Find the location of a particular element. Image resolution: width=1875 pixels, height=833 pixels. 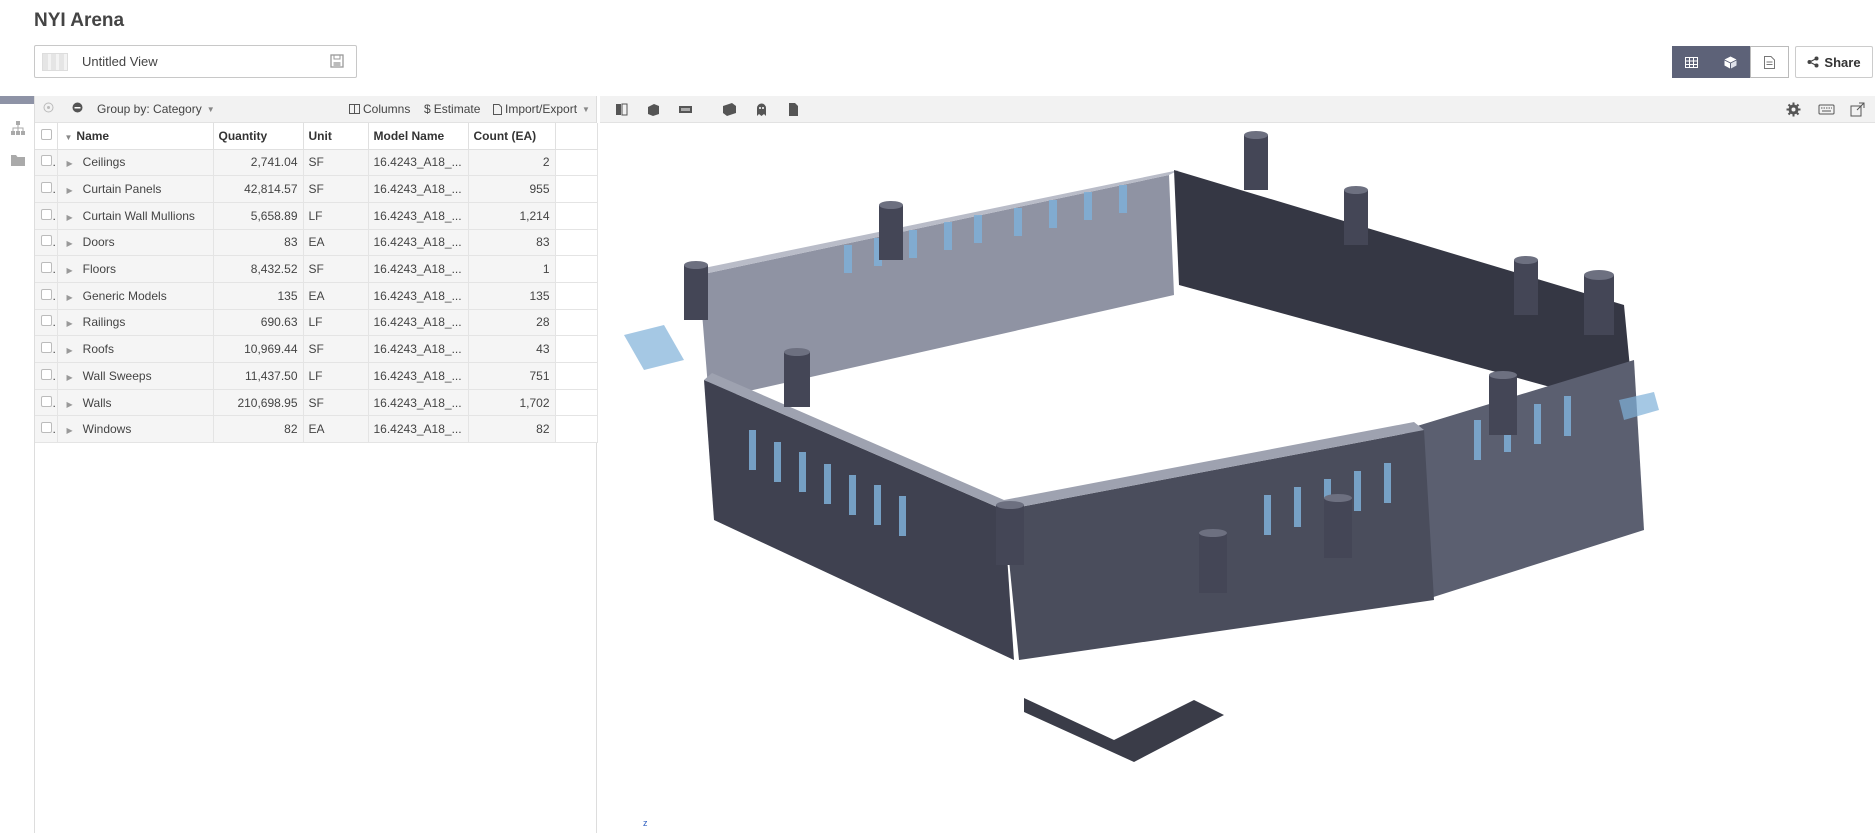

column-header-quantity: Quantity is located at coordinates (258, 136).